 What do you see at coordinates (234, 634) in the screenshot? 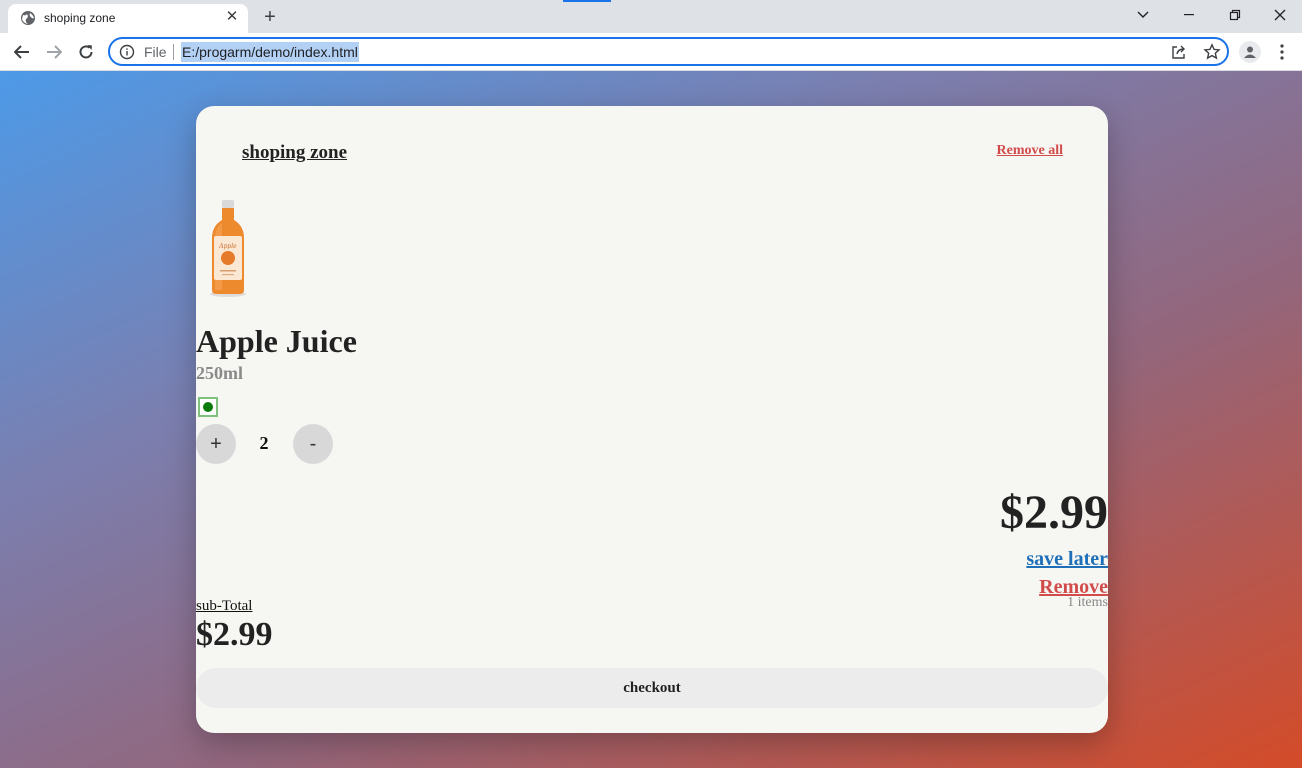
I see `subtotal-value: $2.99` at bounding box center [234, 634].